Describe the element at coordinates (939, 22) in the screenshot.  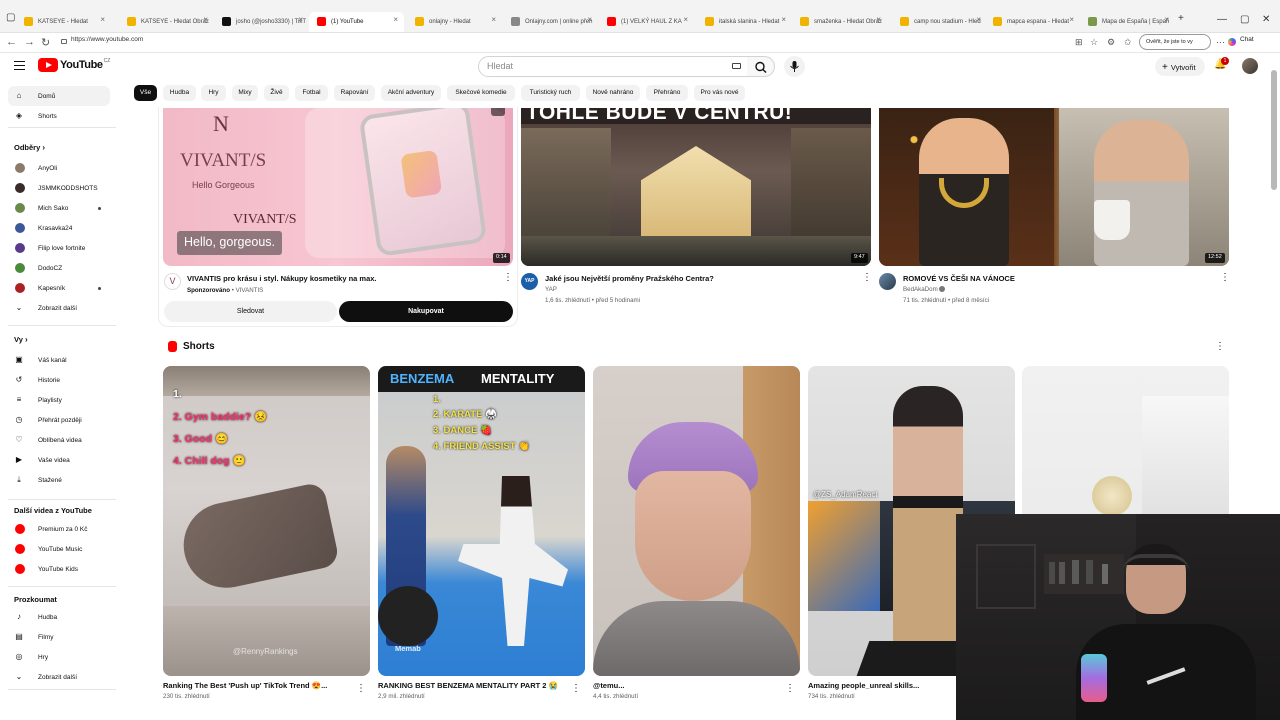
I see `browser-tab: camp nou stadium - Hled ×` at that location.